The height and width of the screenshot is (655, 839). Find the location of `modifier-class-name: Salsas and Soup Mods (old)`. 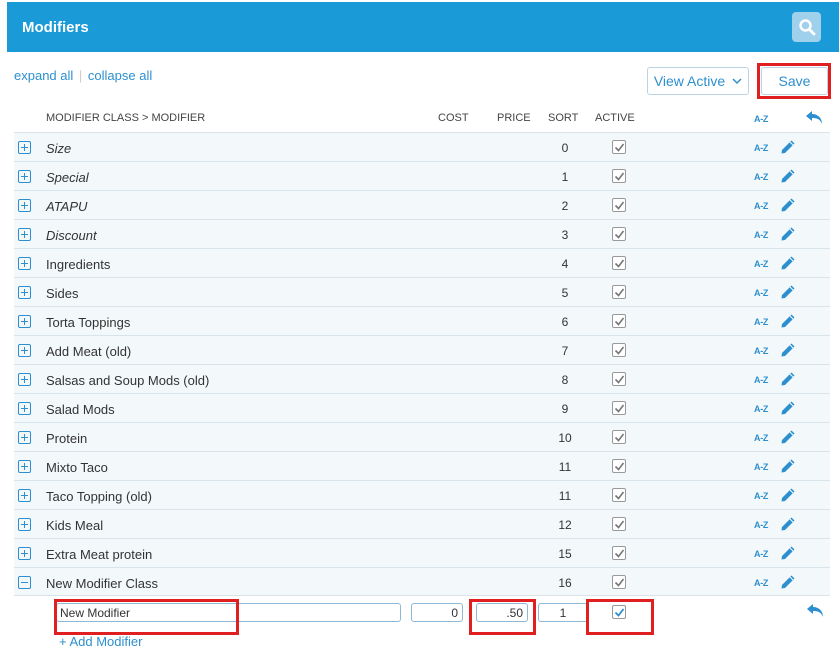

modifier-class-name: Salsas and Soup Mods (old) is located at coordinates (127, 380).